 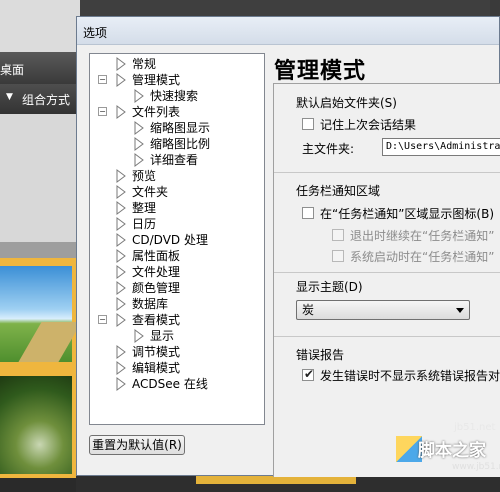 What do you see at coordinates (441, 147) in the screenshot?
I see `home-folder-field: D:\Users\Administrator\Pictures` at bounding box center [441, 147].